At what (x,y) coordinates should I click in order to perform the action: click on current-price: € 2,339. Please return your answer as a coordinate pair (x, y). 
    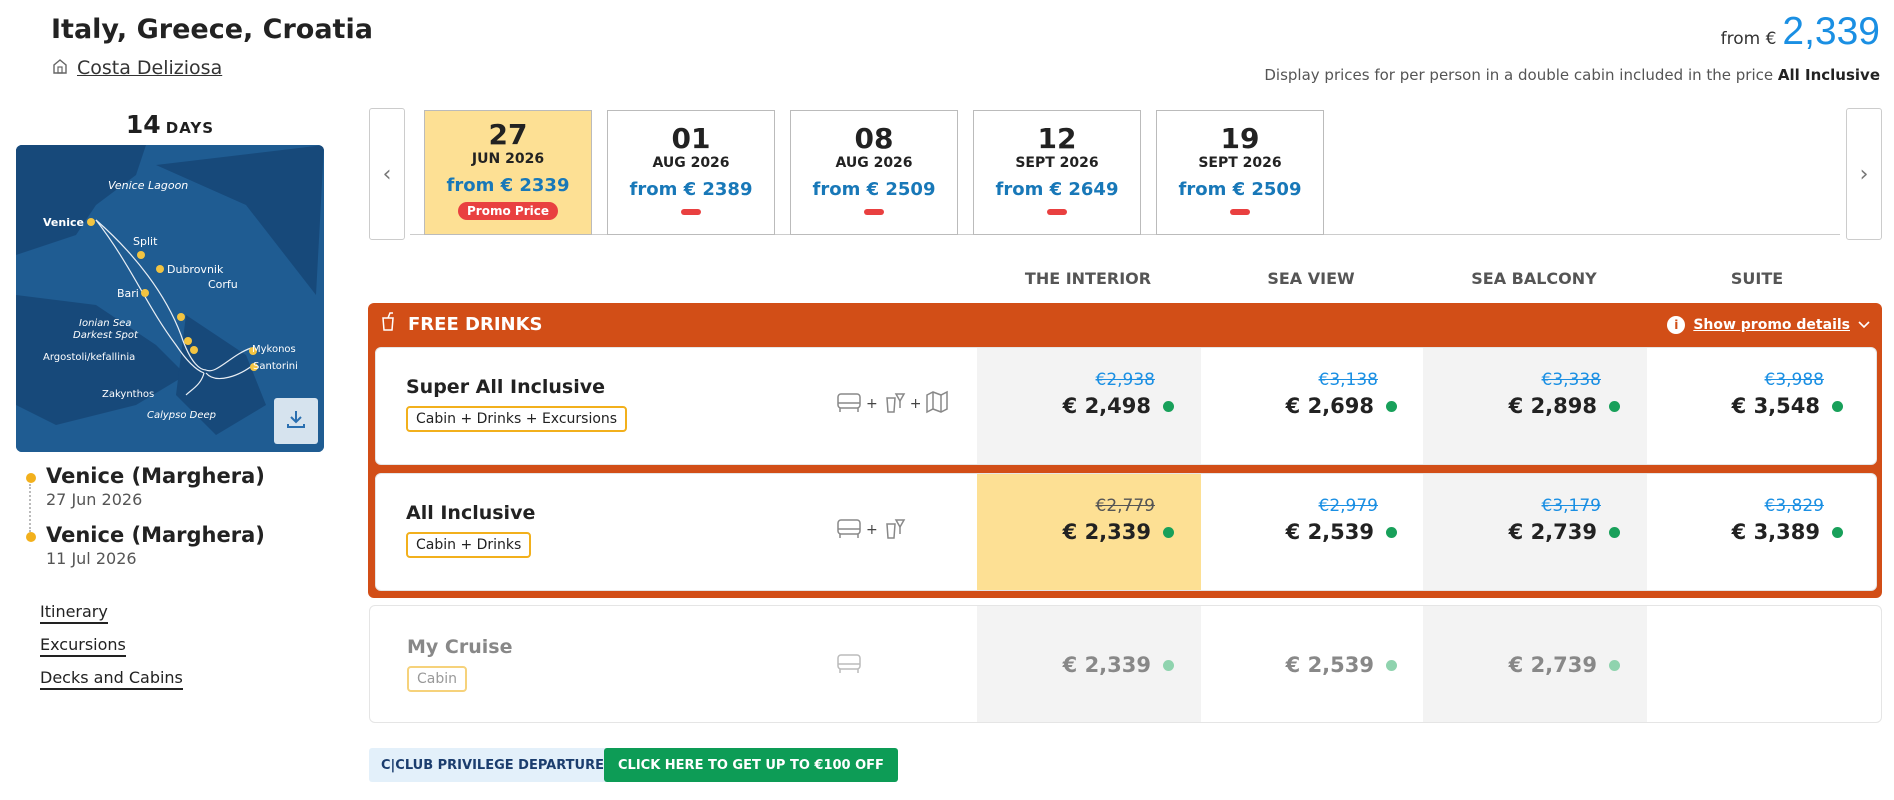
    Looking at the image, I should click on (1106, 532).